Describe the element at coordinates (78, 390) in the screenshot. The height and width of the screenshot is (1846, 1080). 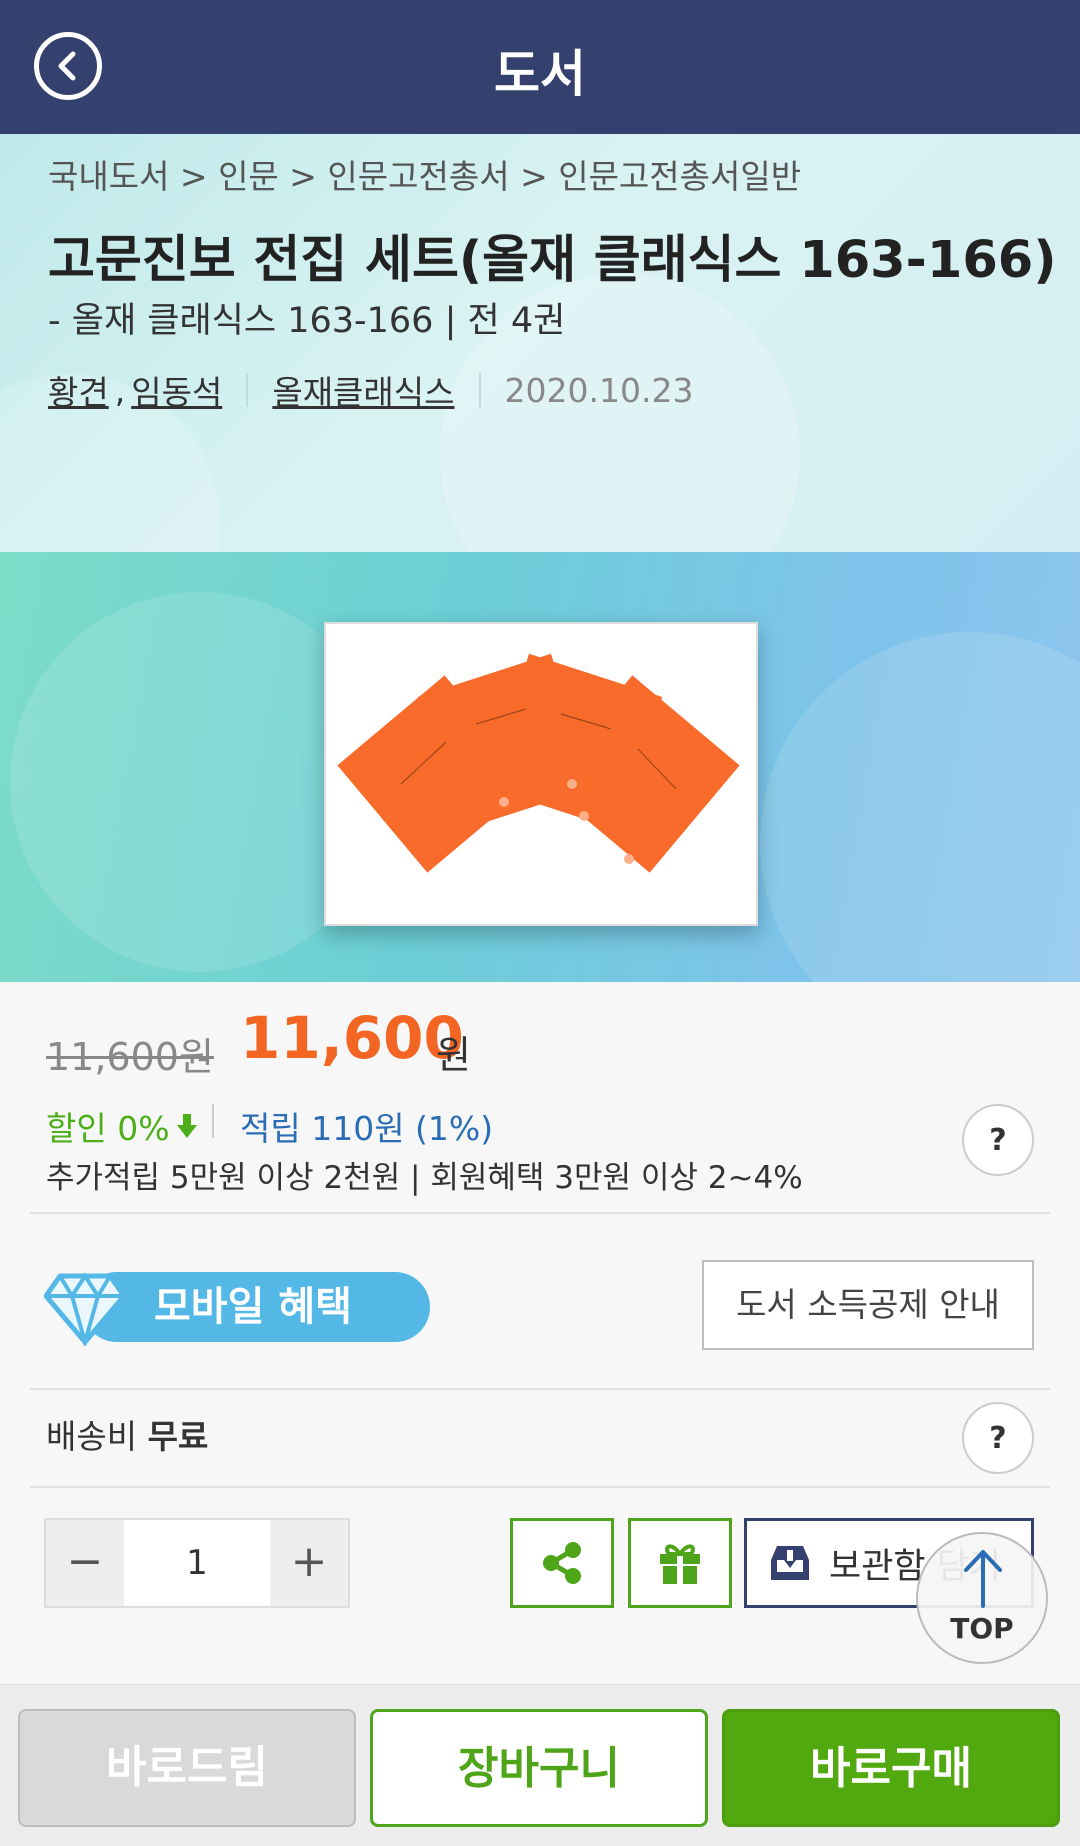
I see `author-link: 황견` at that location.